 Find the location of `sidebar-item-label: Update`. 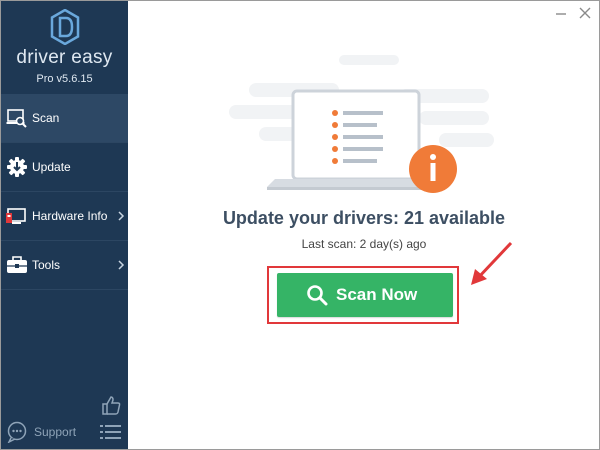

sidebar-item-label: Update is located at coordinates (51, 167).